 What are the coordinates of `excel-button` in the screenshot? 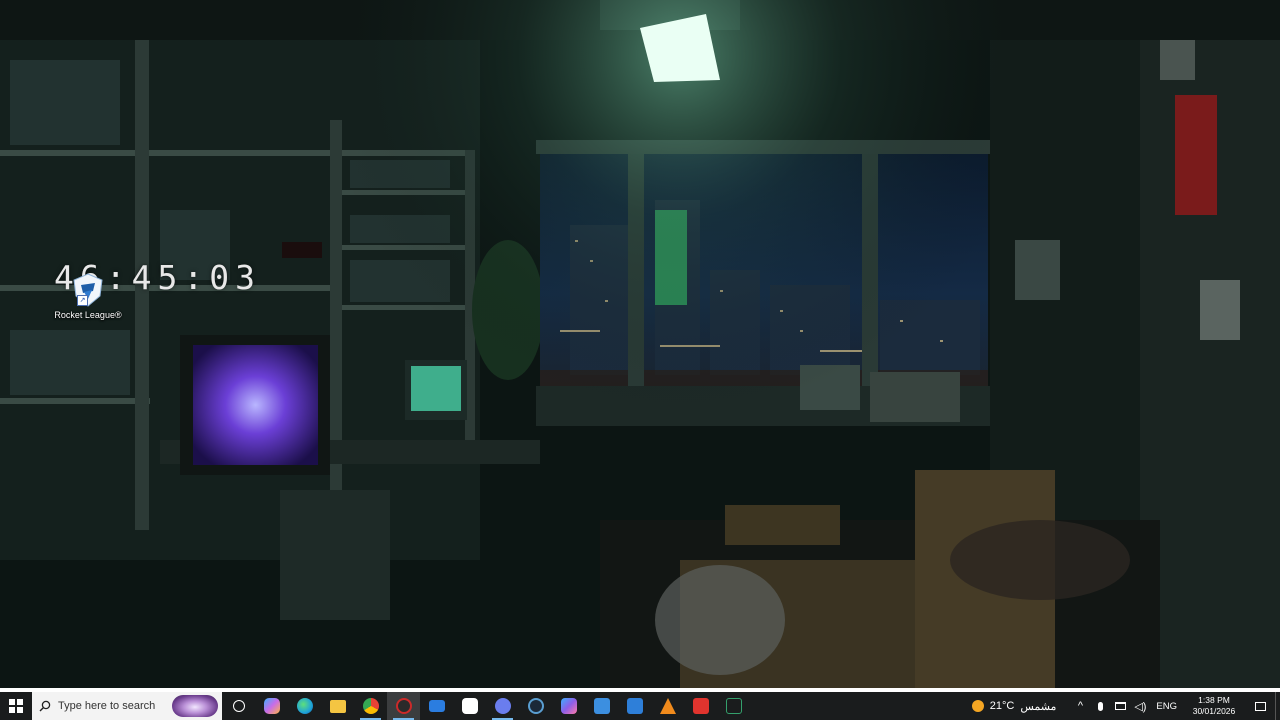 It's located at (733, 706).